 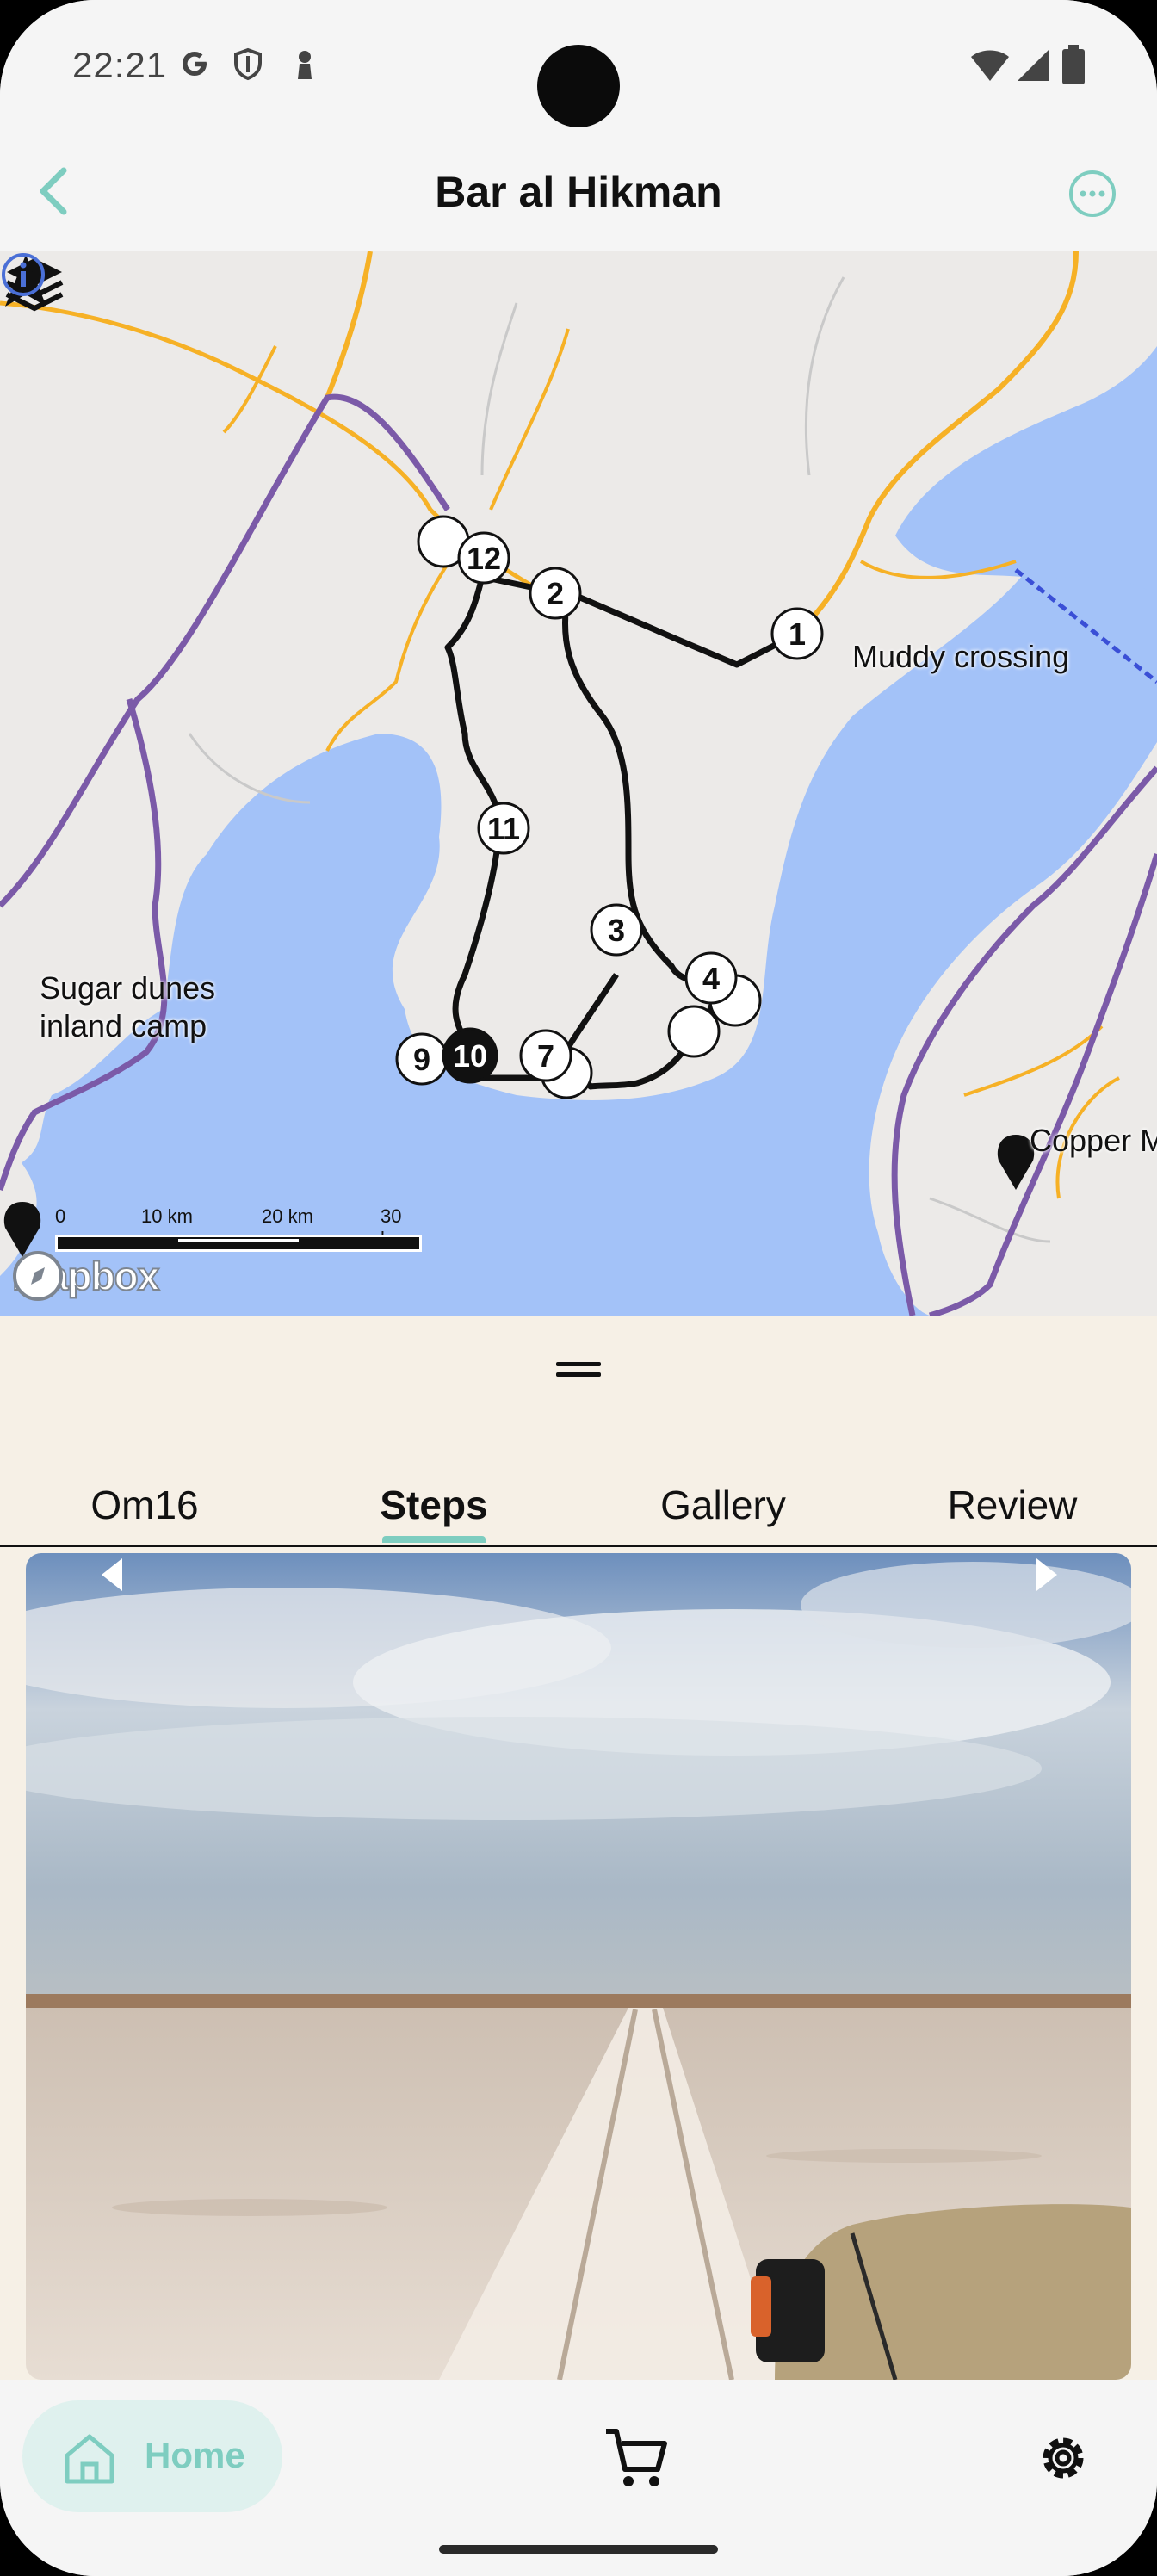 I want to click on waypoint-3: 3, so click(x=616, y=930).